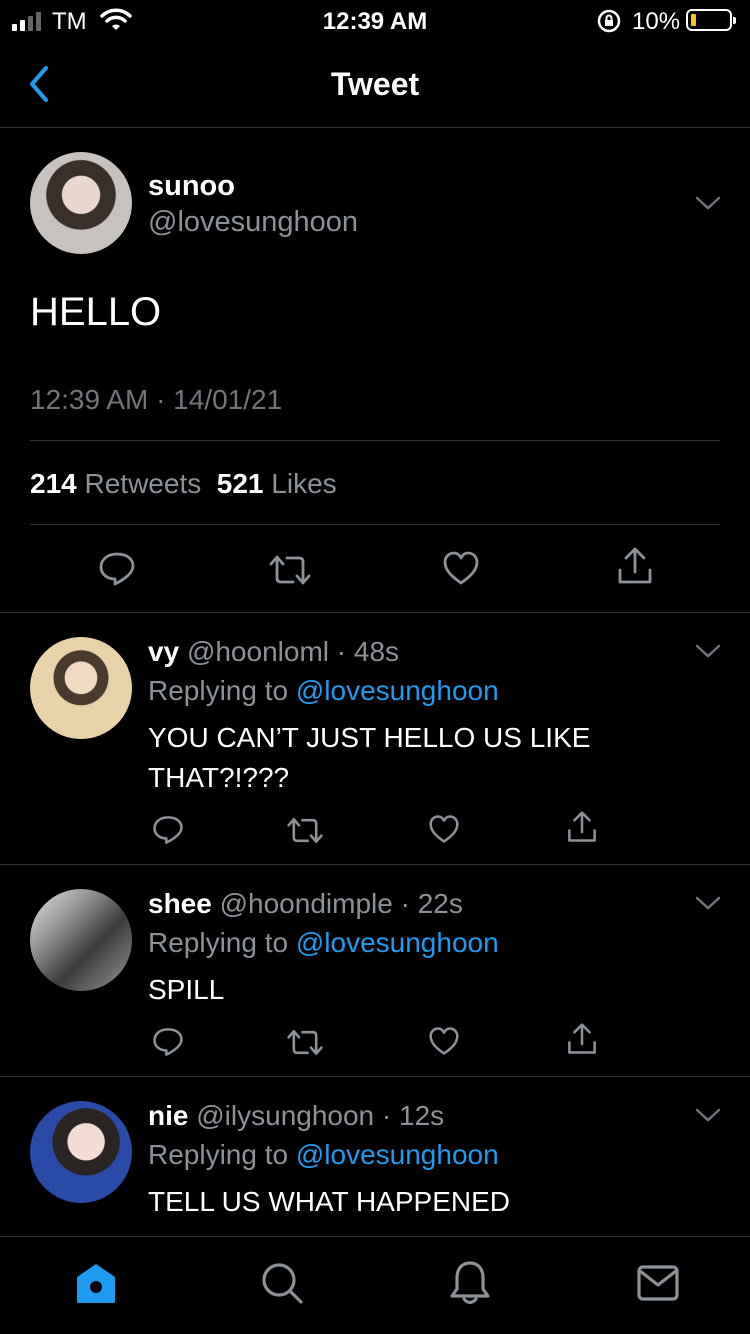 The width and height of the screenshot is (750, 1334). I want to click on messages-icon, so click(658, 1283).